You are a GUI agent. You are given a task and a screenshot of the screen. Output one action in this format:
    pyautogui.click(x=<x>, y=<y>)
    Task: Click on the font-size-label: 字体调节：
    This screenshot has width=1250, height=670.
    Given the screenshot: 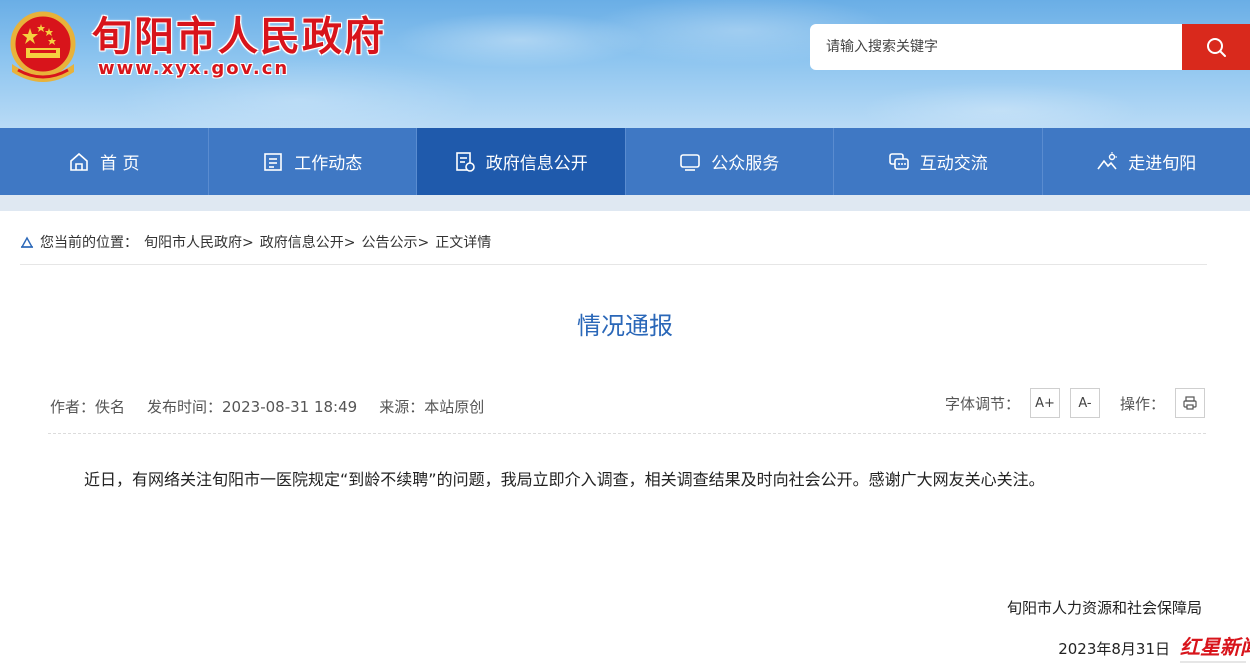 What is the action you would take?
    pyautogui.click(x=982, y=403)
    